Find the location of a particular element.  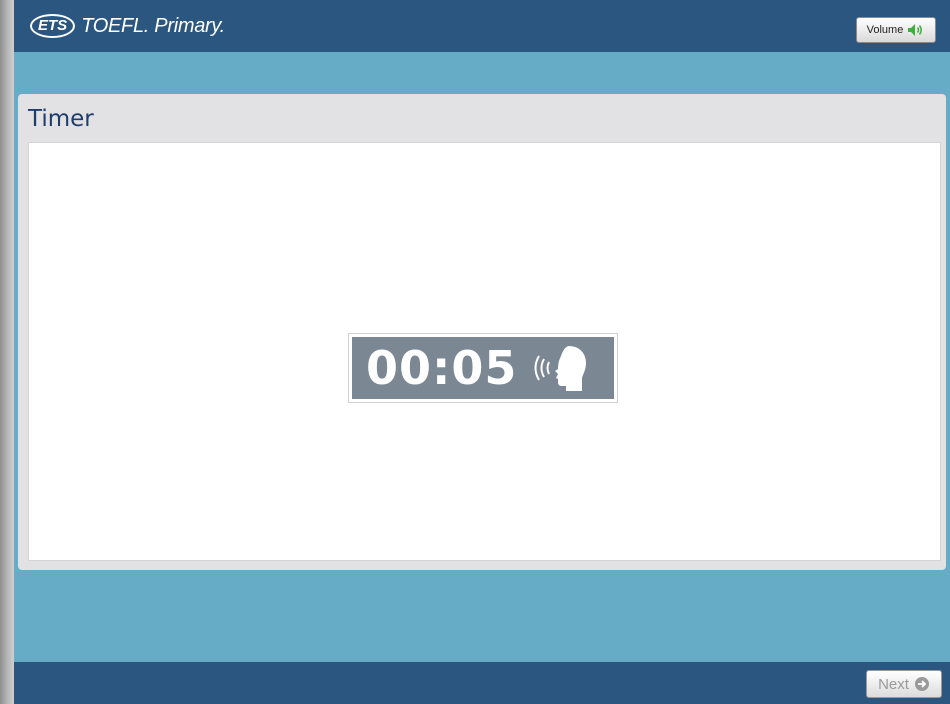

window-edge is located at coordinates (7, 352).